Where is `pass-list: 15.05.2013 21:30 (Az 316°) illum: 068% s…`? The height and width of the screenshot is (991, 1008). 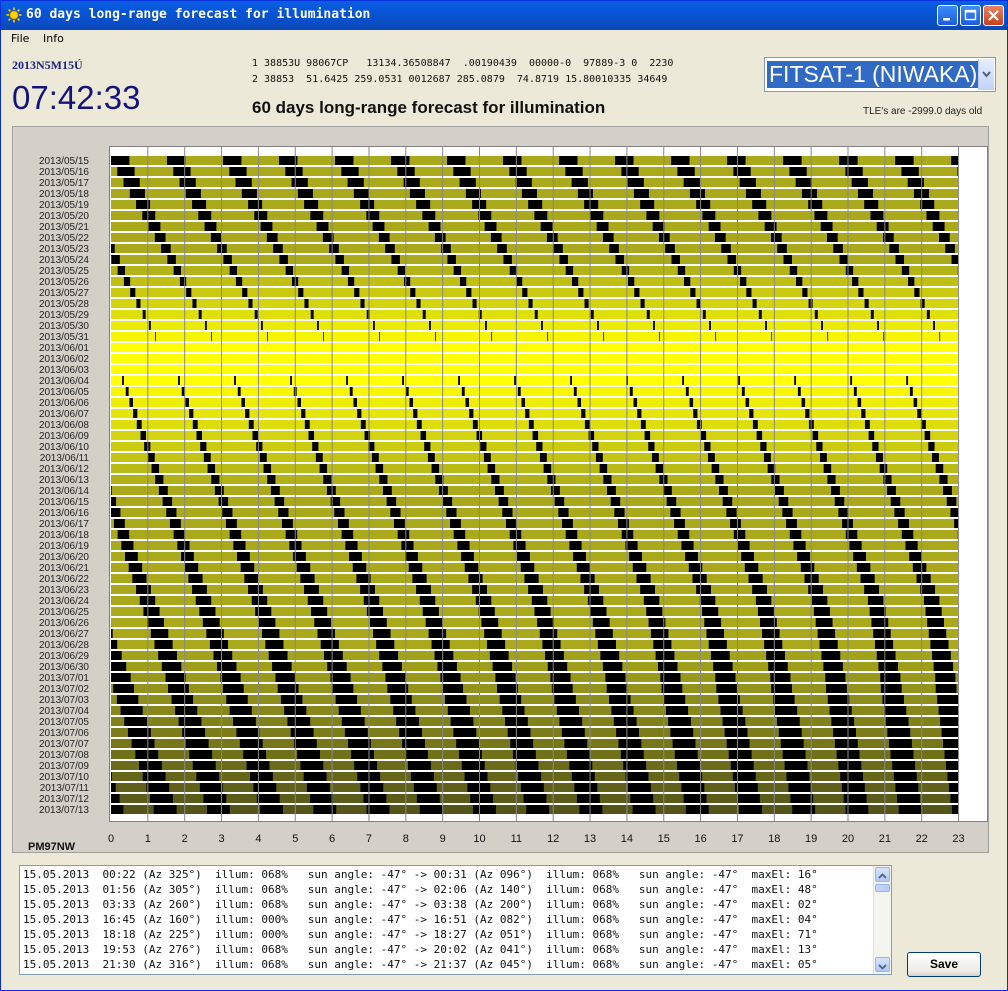 pass-list: 15.05.2013 21:30 (Az 316°) illum: 068% s… is located at coordinates (455, 920).